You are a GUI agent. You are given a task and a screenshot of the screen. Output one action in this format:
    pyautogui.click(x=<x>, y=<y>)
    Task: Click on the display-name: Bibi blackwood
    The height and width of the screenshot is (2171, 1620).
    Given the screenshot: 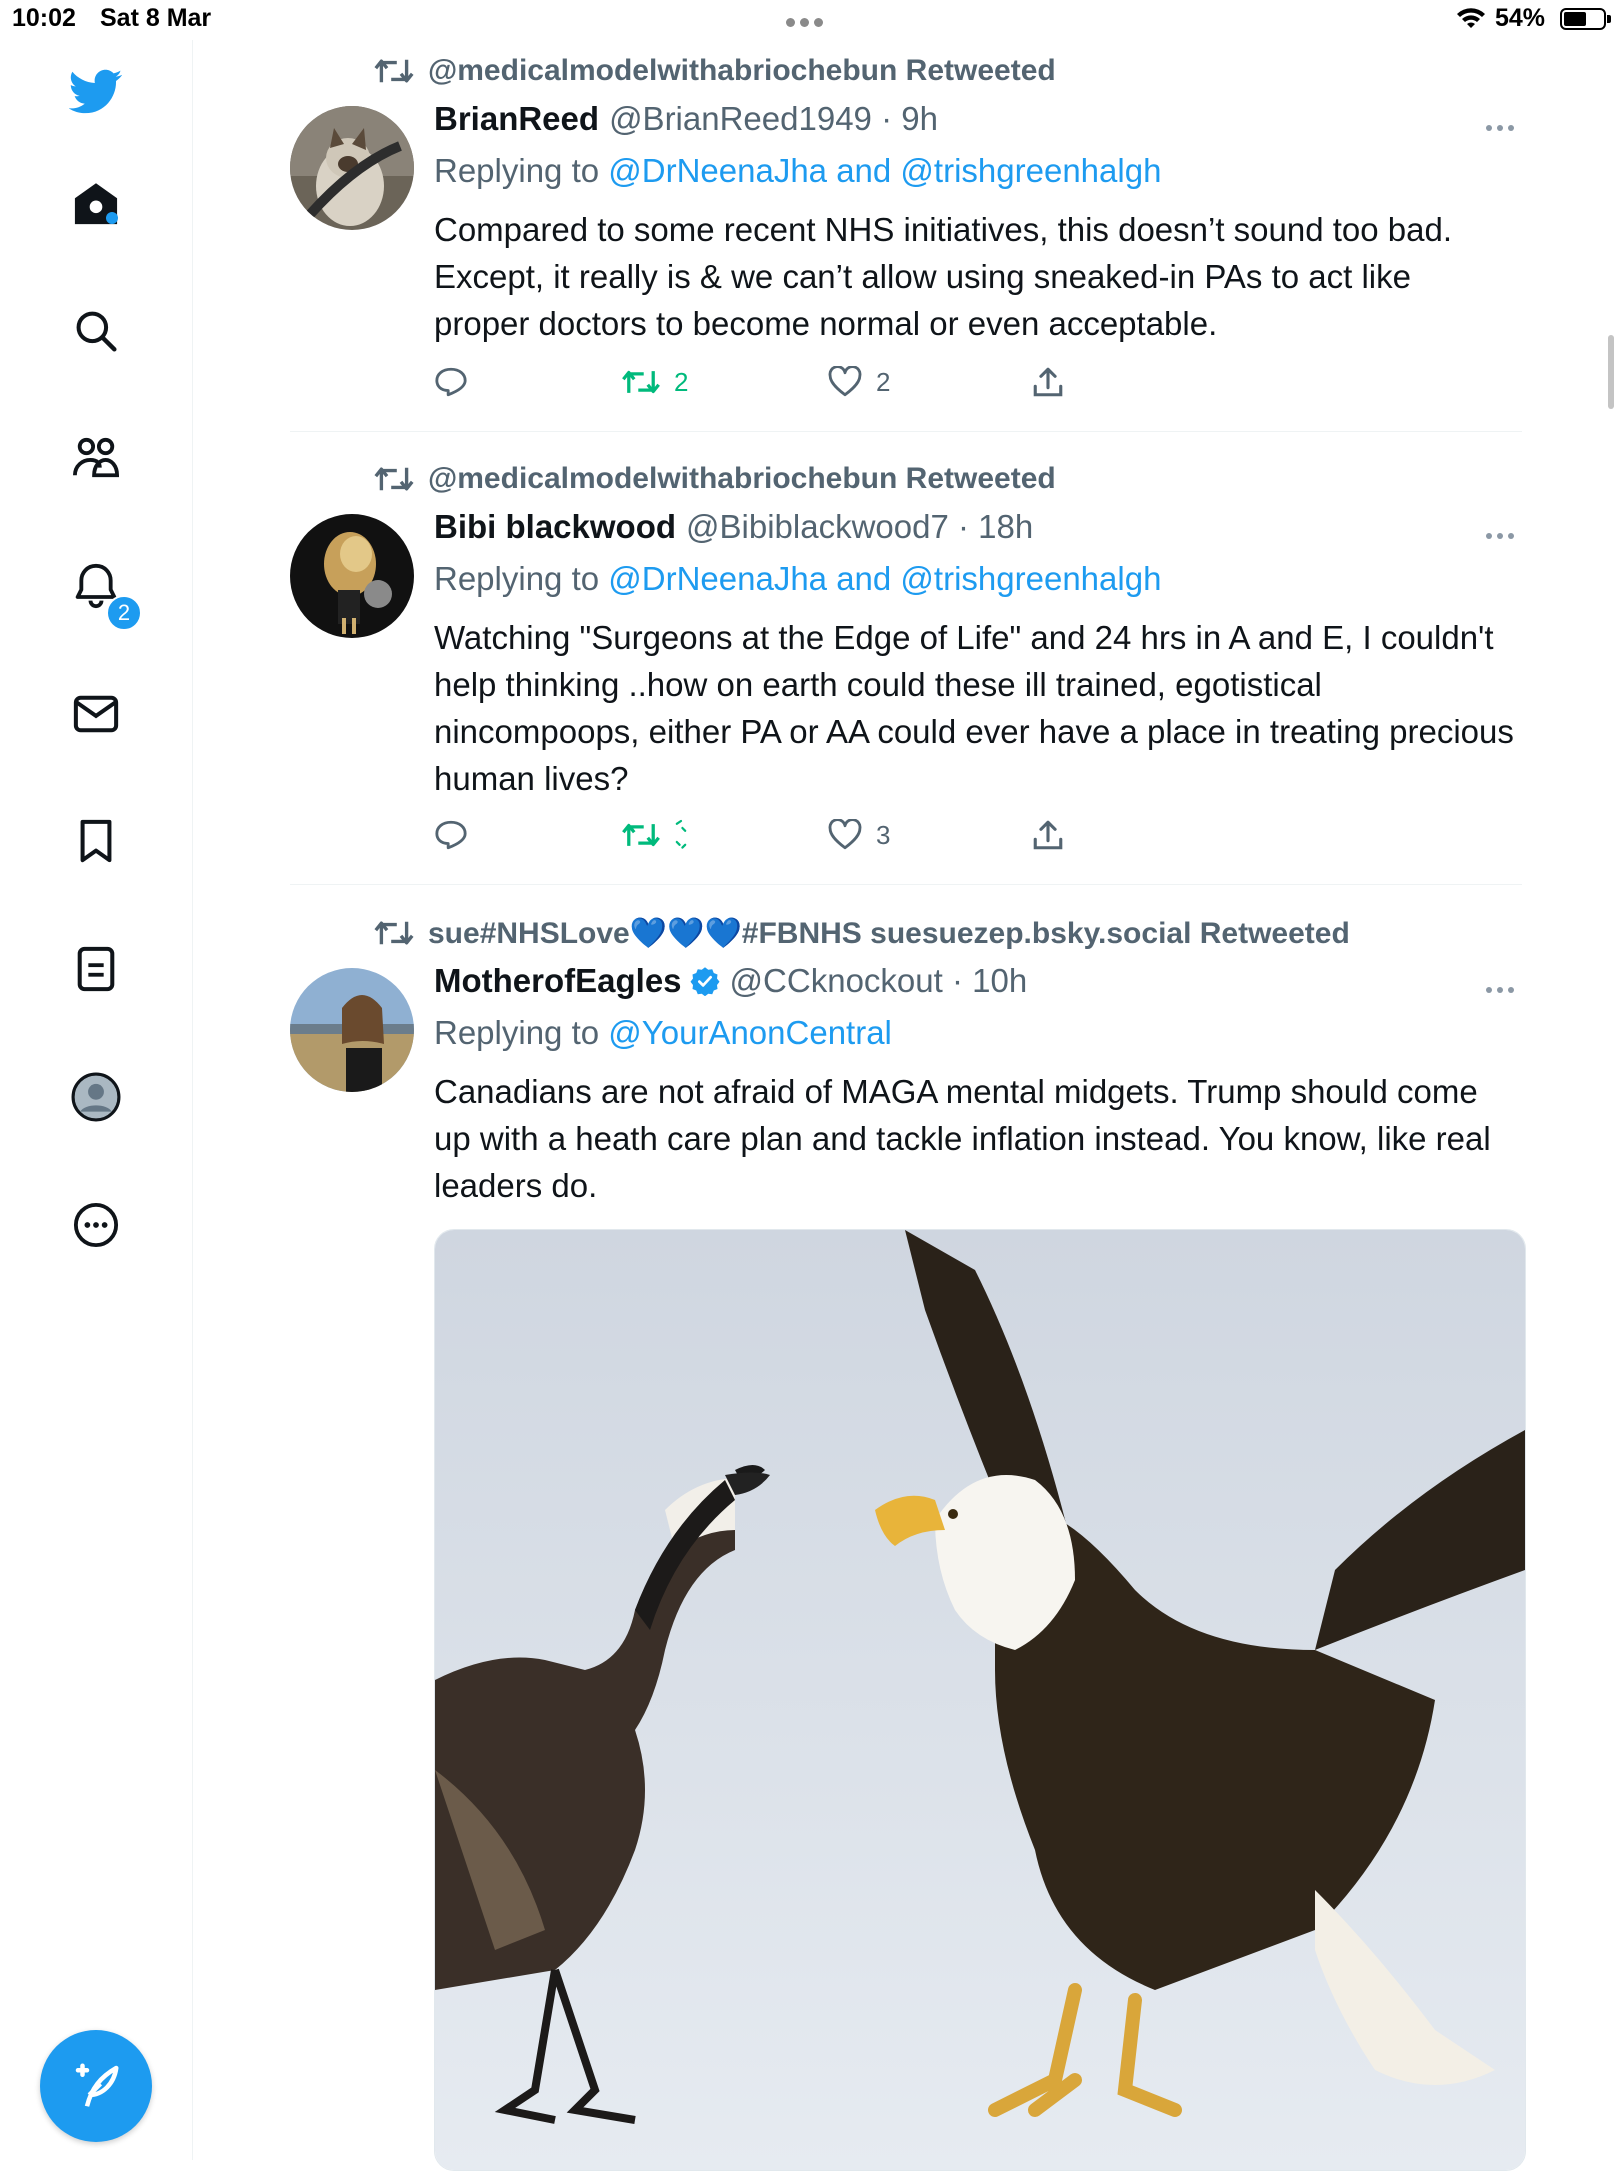 What is the action you would take?
    pyautogui.click(x=555, y=527)
    